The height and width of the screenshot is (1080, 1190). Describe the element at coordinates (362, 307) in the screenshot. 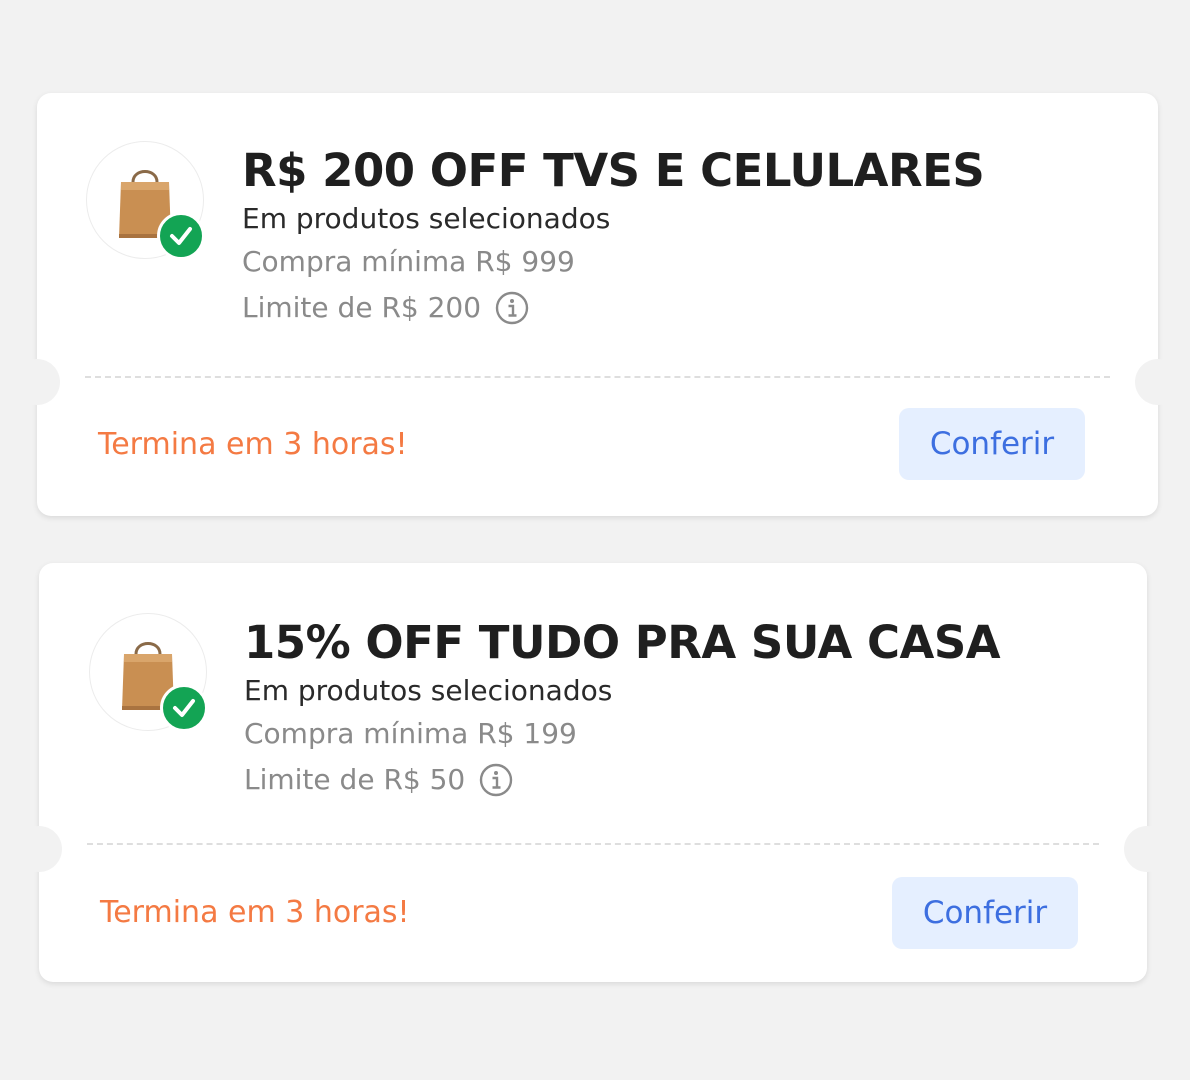

I see `coupon-limit: Limite de R$ 200` at that location.